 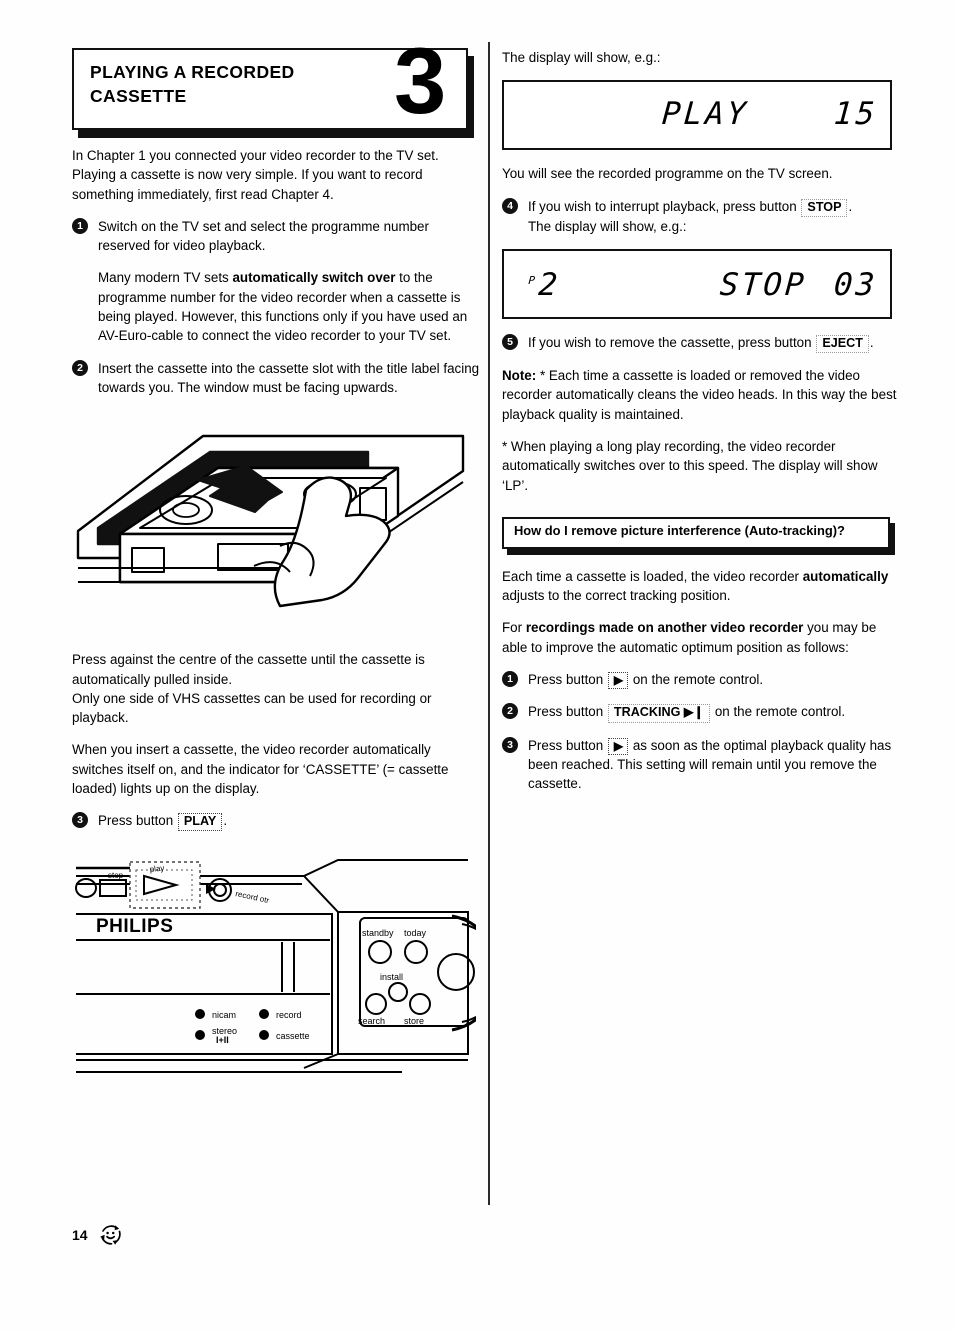 What do you see at coordinates (80, 225) in the screenshot?
I see `step-1-number: 1` at bounding box center [80, 225].